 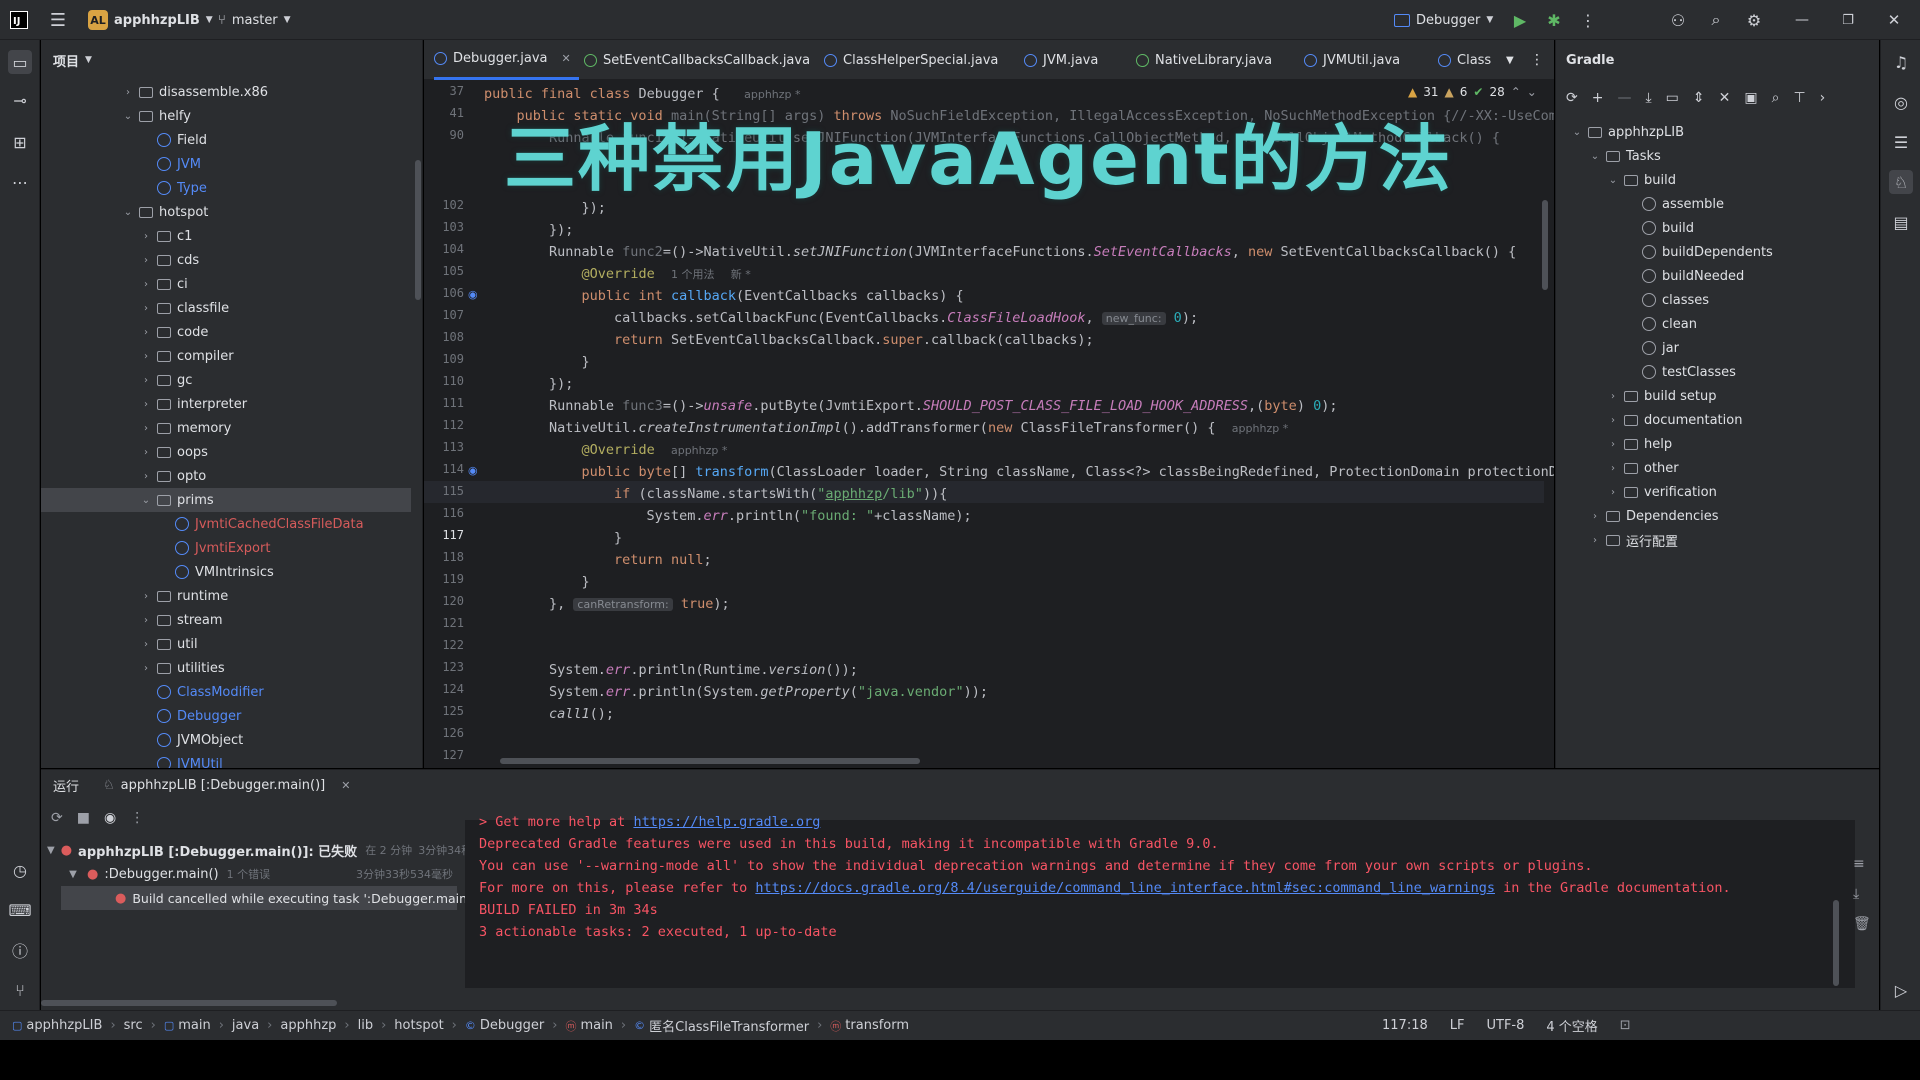 I want to click on gradle-item-other: › other, so click(x=1716, y=468).